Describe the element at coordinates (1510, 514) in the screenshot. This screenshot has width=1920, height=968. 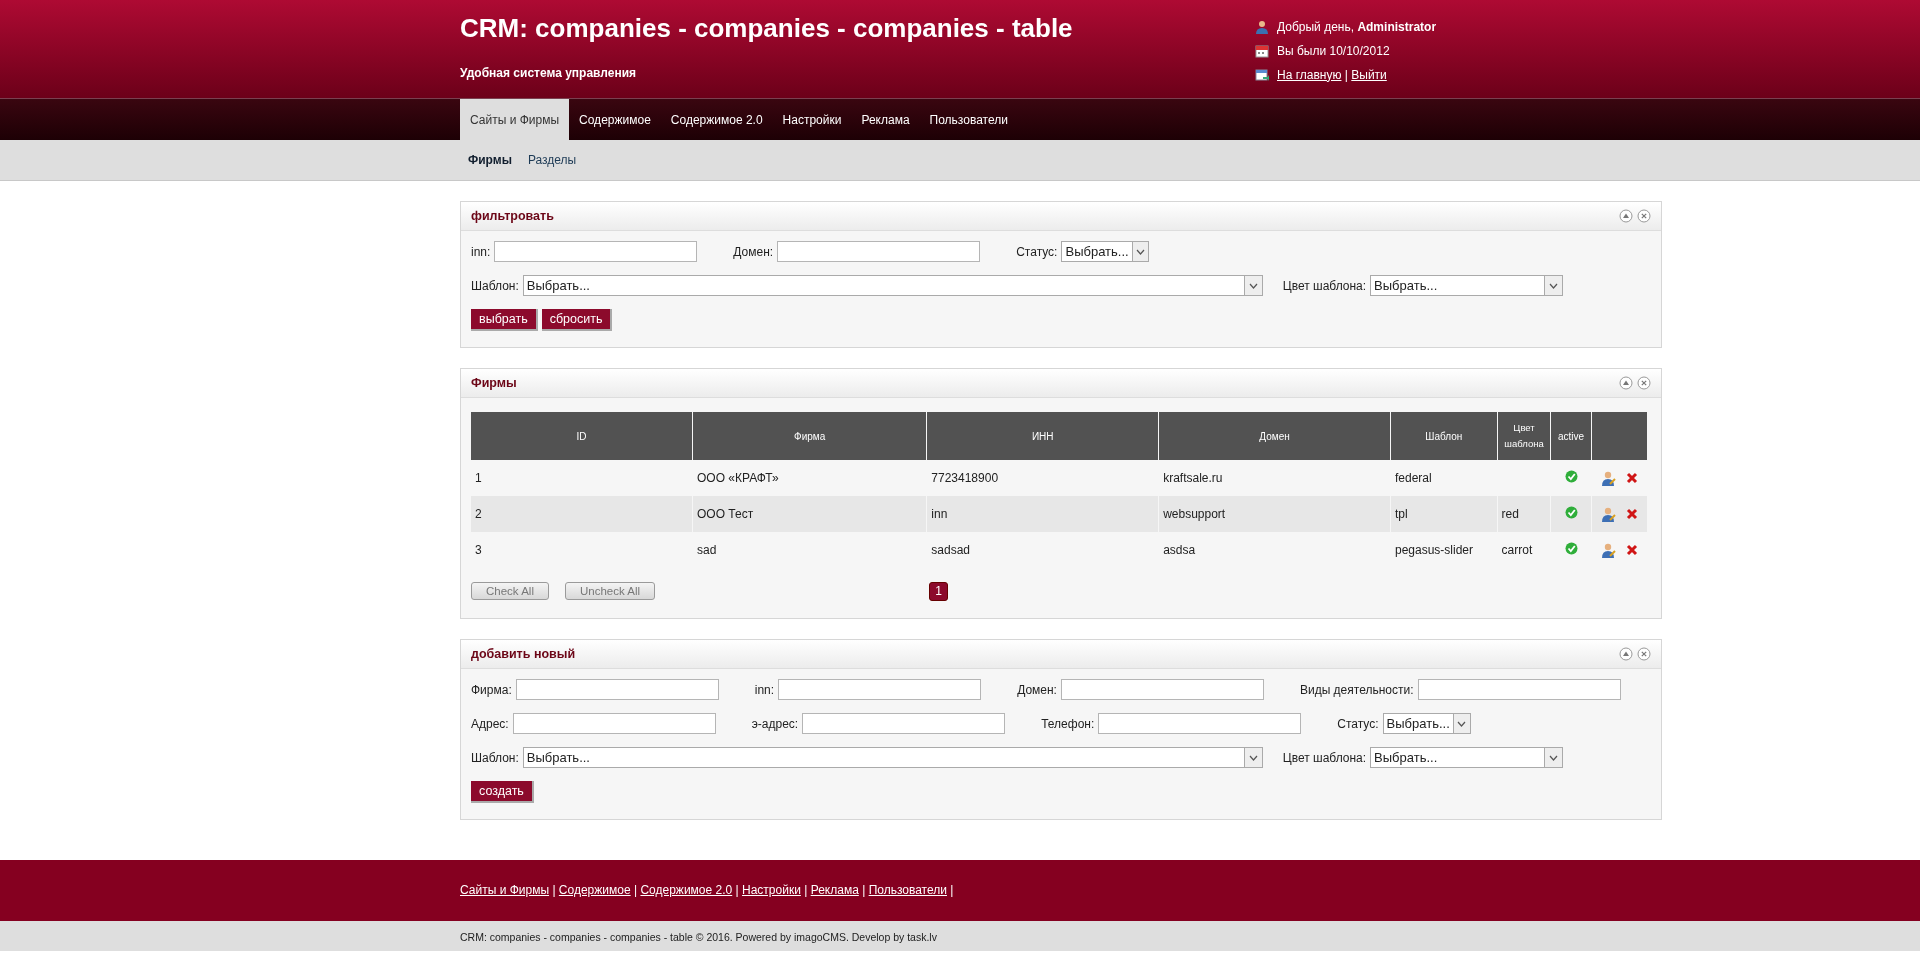
I see `table-cell: red` at that location.